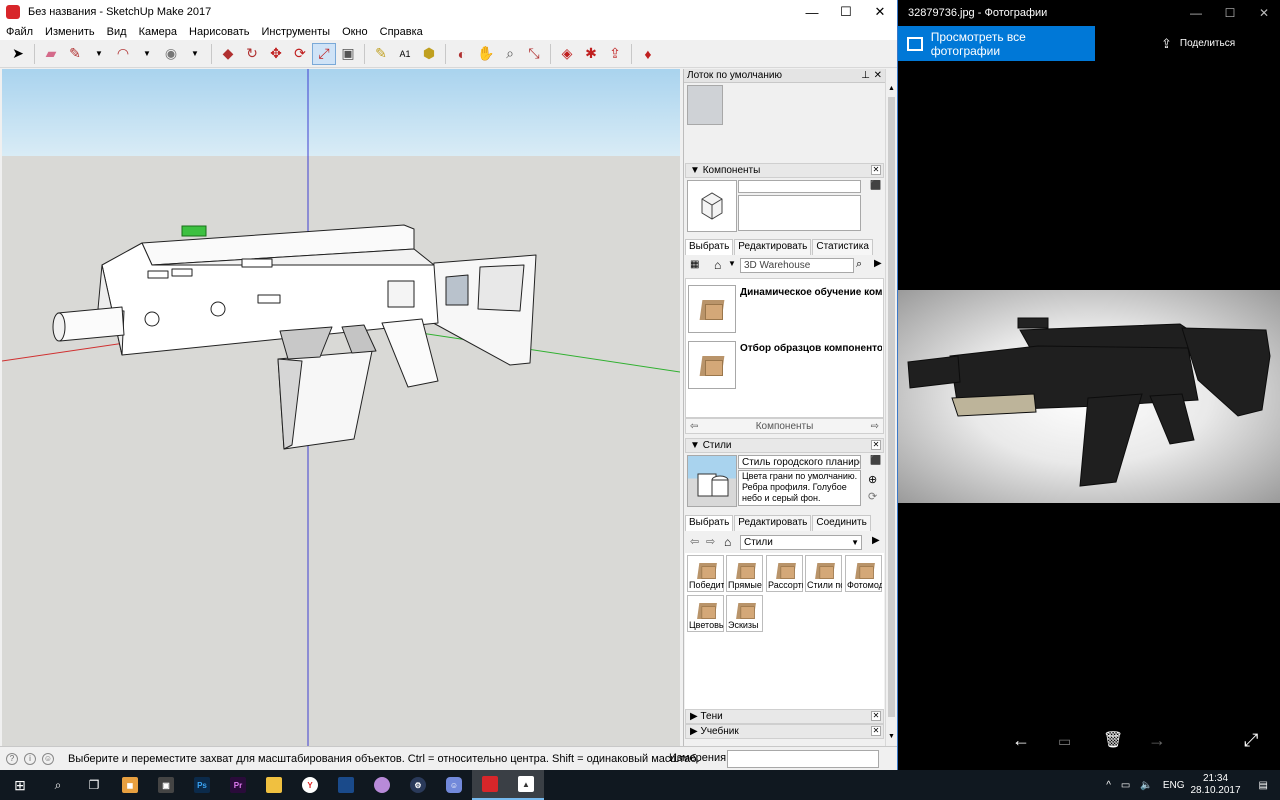  Describe the element at coordinates (158, 32) in the screenshot. I see `menu-camera: Камера` at that location.